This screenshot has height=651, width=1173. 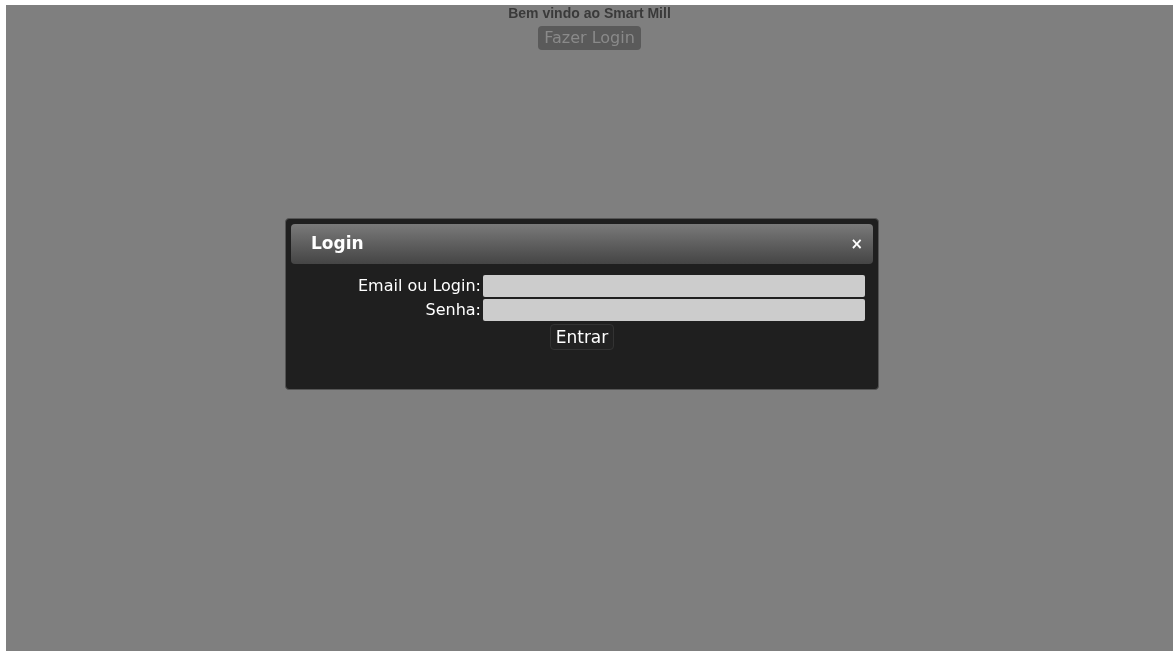 I want to click on field-label: Senha:, so click(x=453, y=310).